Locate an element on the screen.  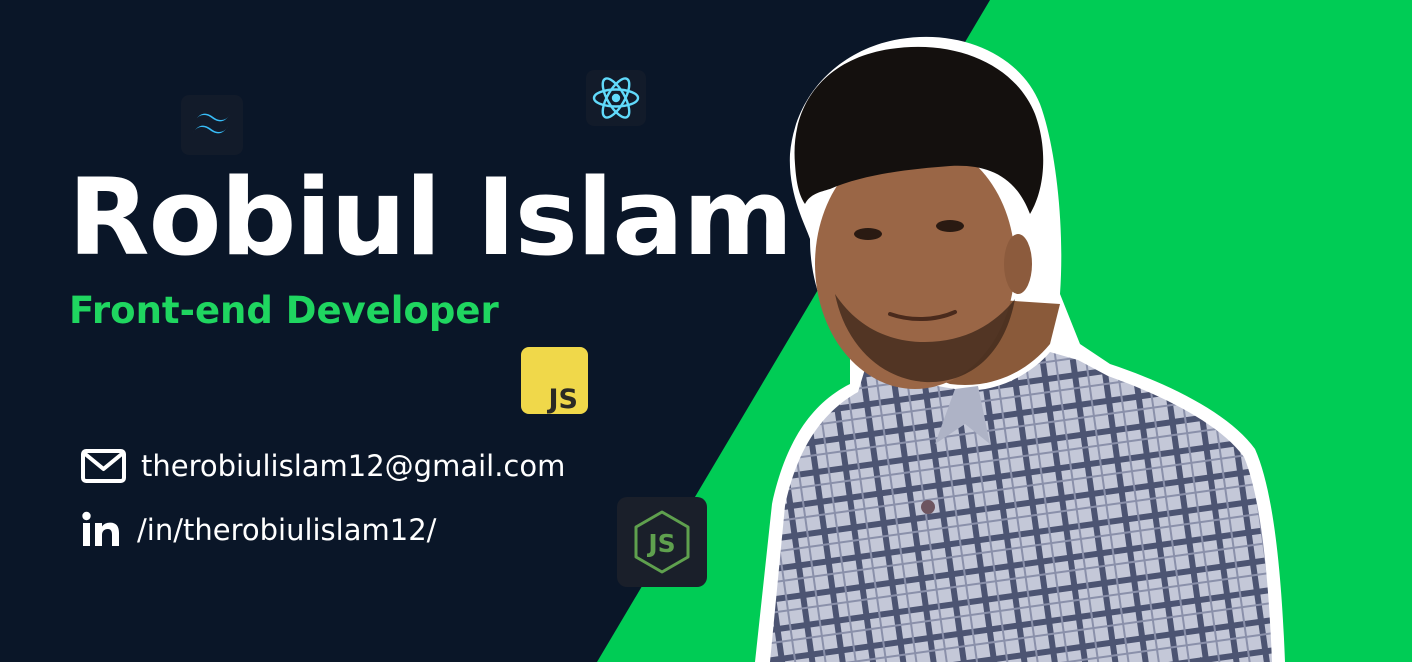
nodejs-badge: JS is located at coordinates (662, 542).